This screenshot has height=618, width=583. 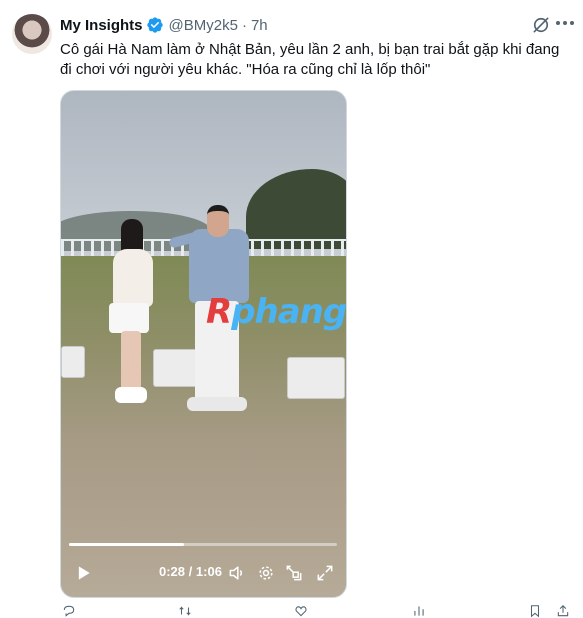 What do you see at coordinates (266, 573) in the screenshot?
I see `gear-icon` at bounding box center [266, 573].